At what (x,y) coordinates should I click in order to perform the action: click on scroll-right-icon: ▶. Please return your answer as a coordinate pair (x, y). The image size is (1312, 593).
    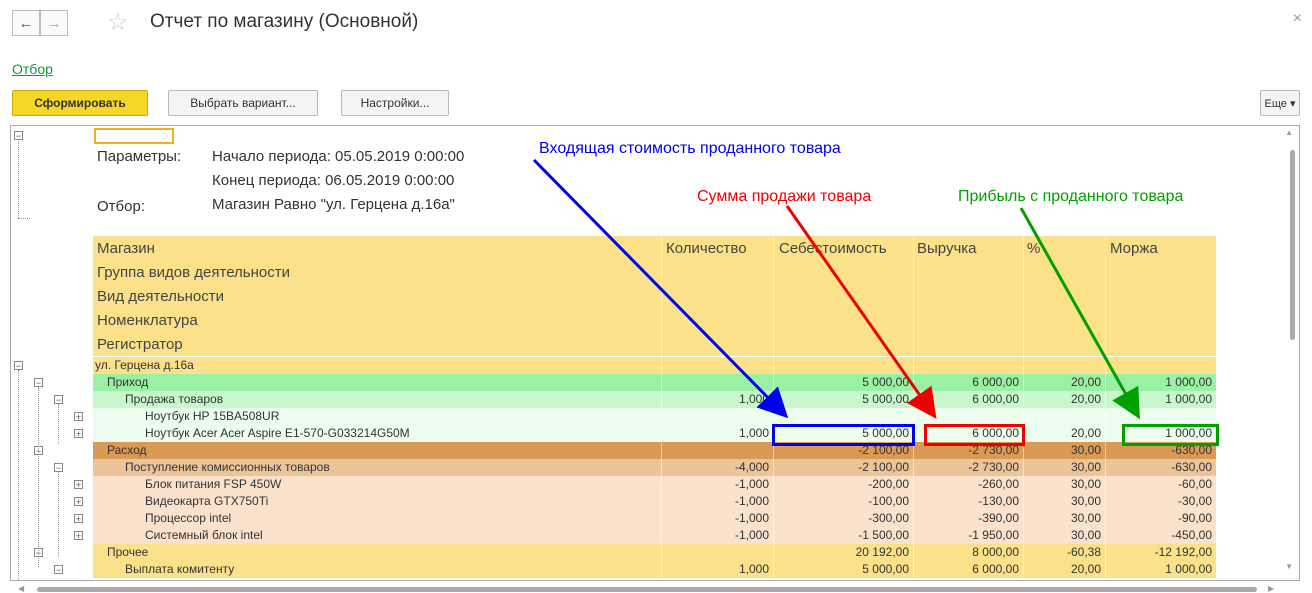
    Looking at the image, I should click on (1271, 588).